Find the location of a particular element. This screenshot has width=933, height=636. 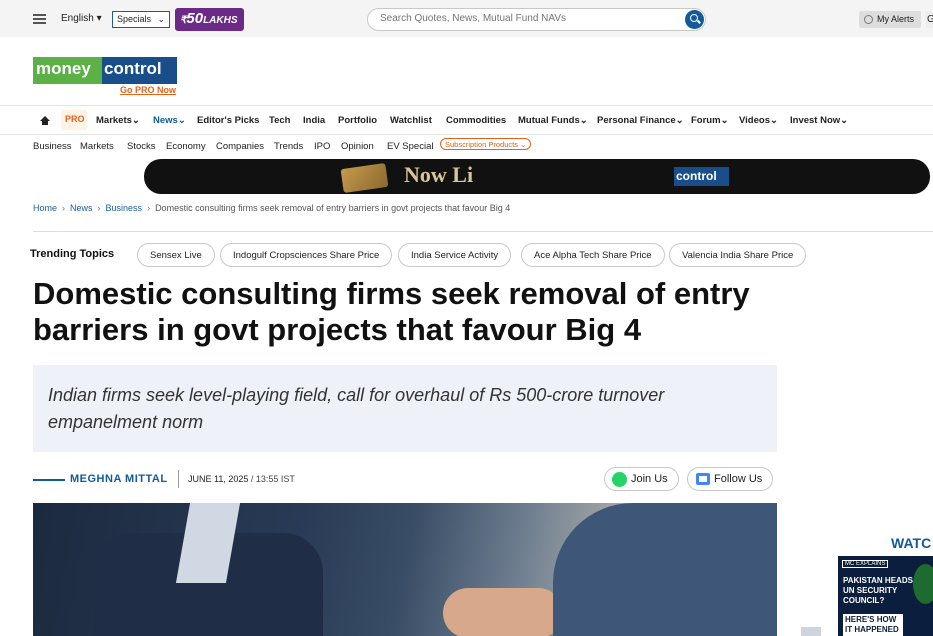

breadcrumb-home: Home is located at coordinates (45, 208).